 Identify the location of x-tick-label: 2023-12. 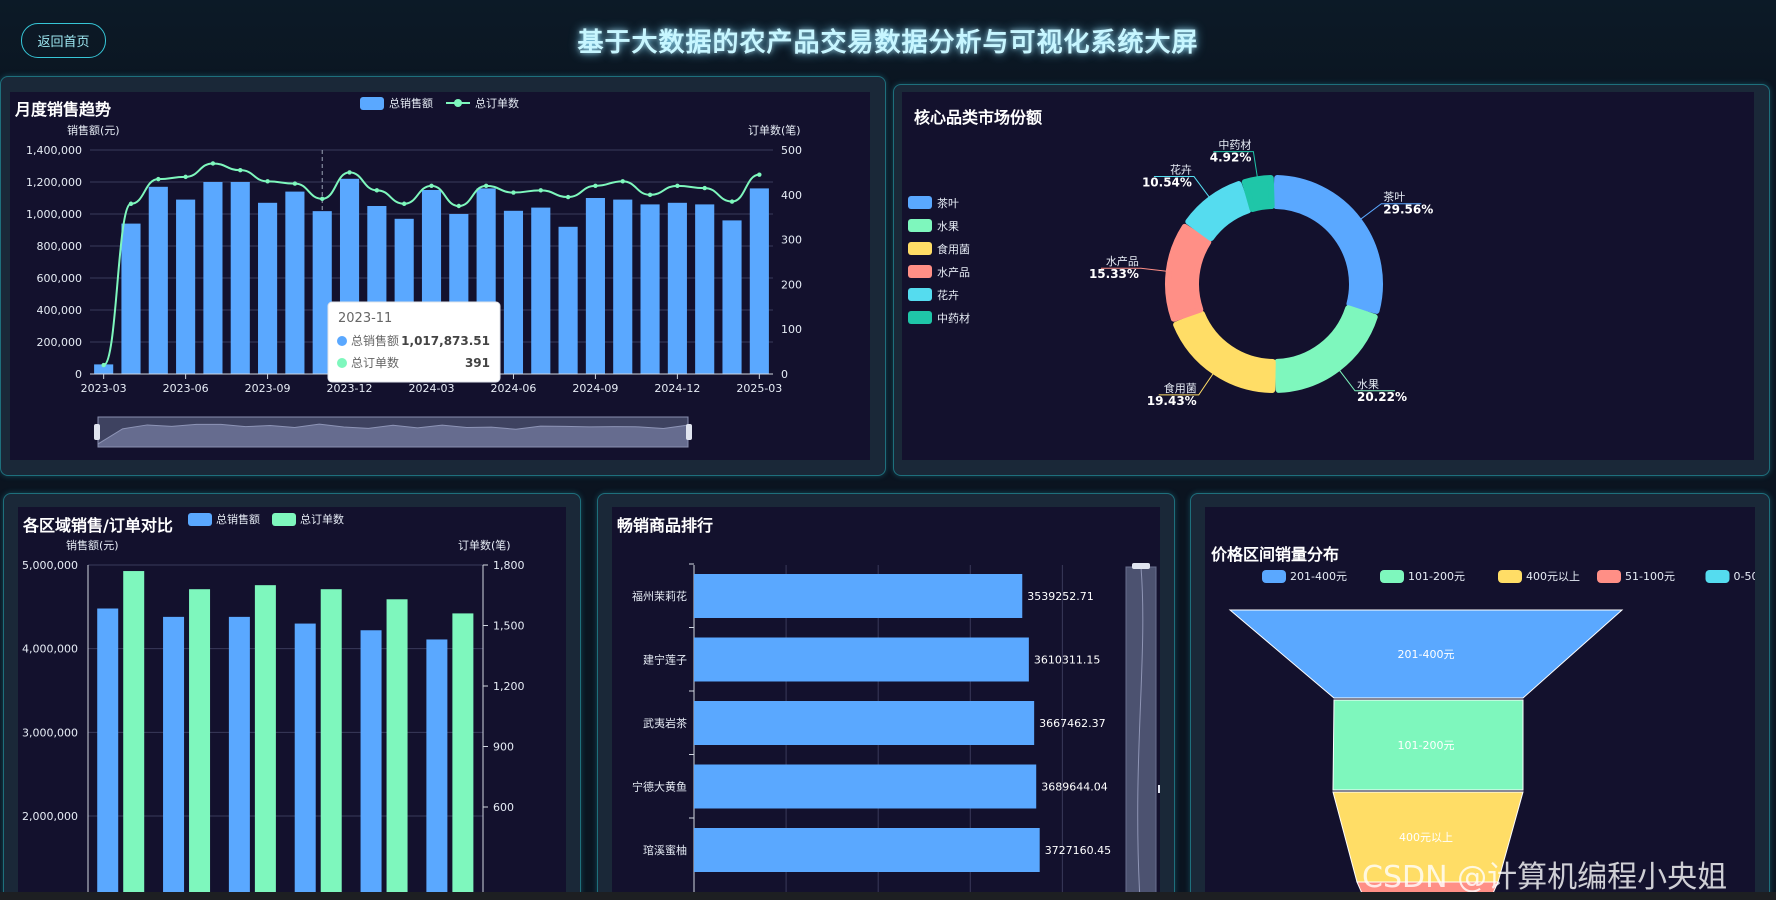
(350, 388).